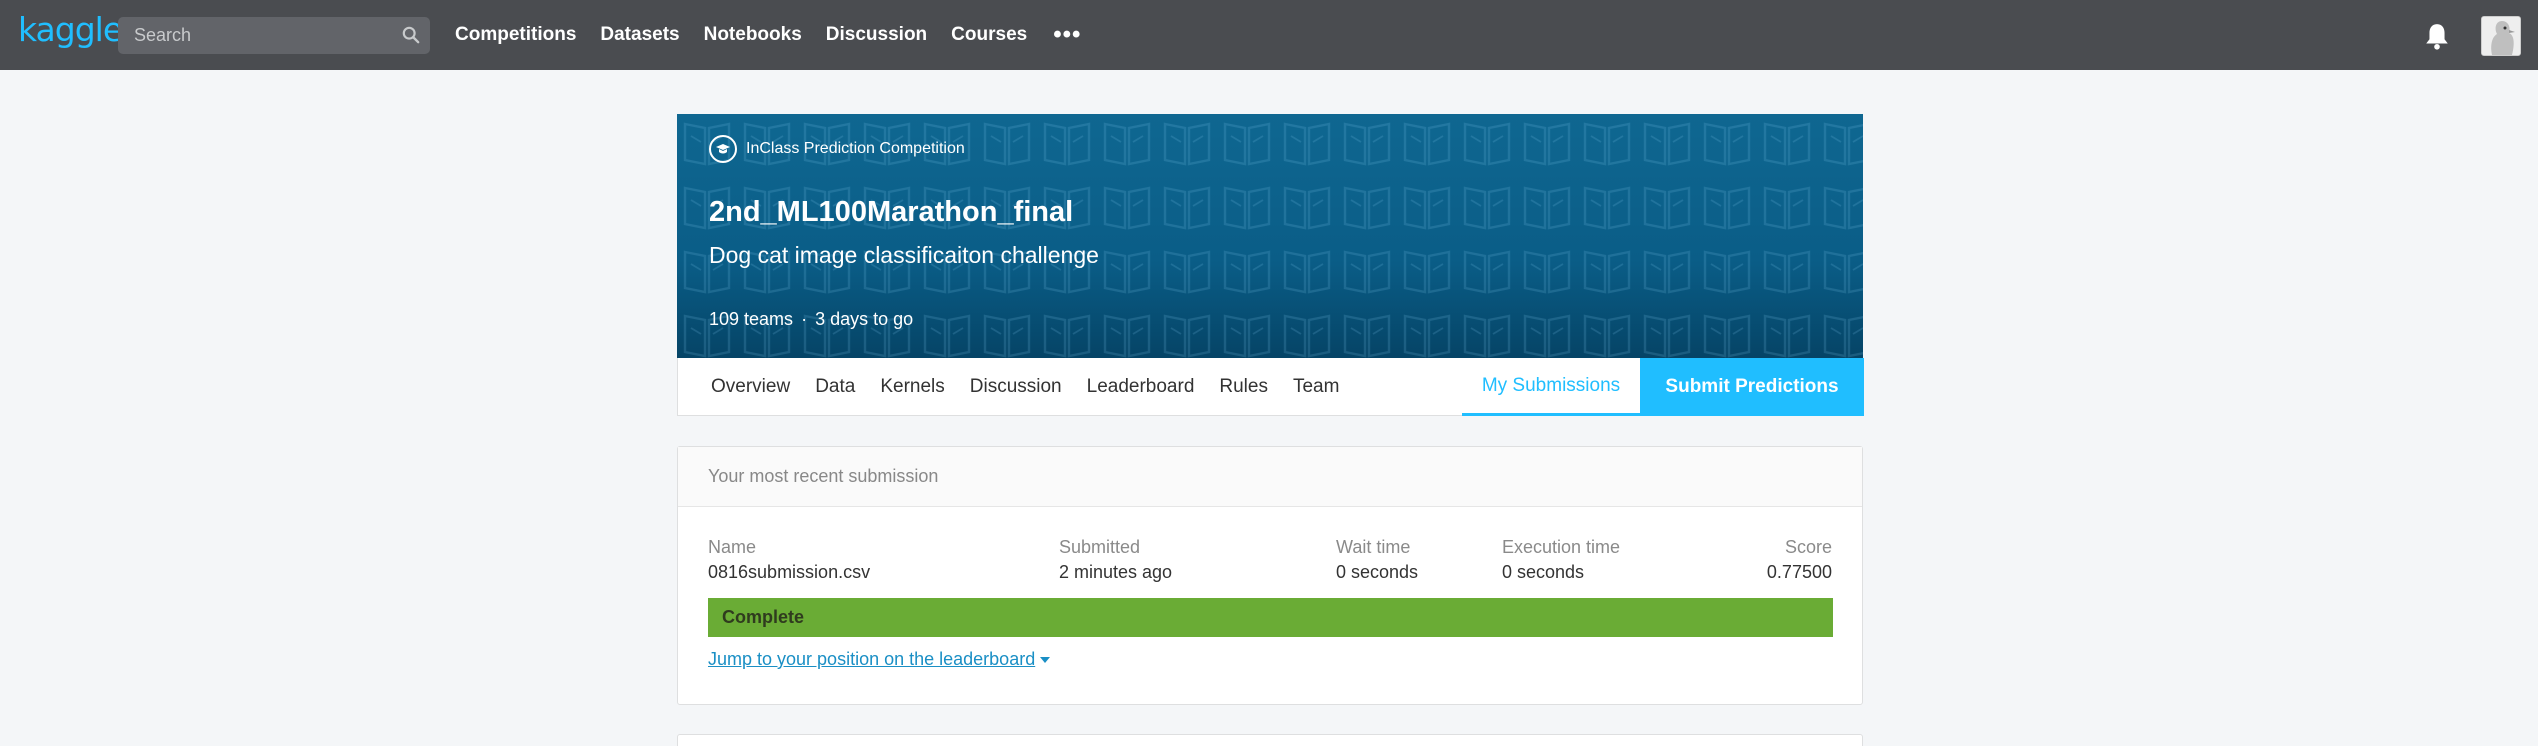  I want to click on score-value: 0.77500, so click(1799, 572).